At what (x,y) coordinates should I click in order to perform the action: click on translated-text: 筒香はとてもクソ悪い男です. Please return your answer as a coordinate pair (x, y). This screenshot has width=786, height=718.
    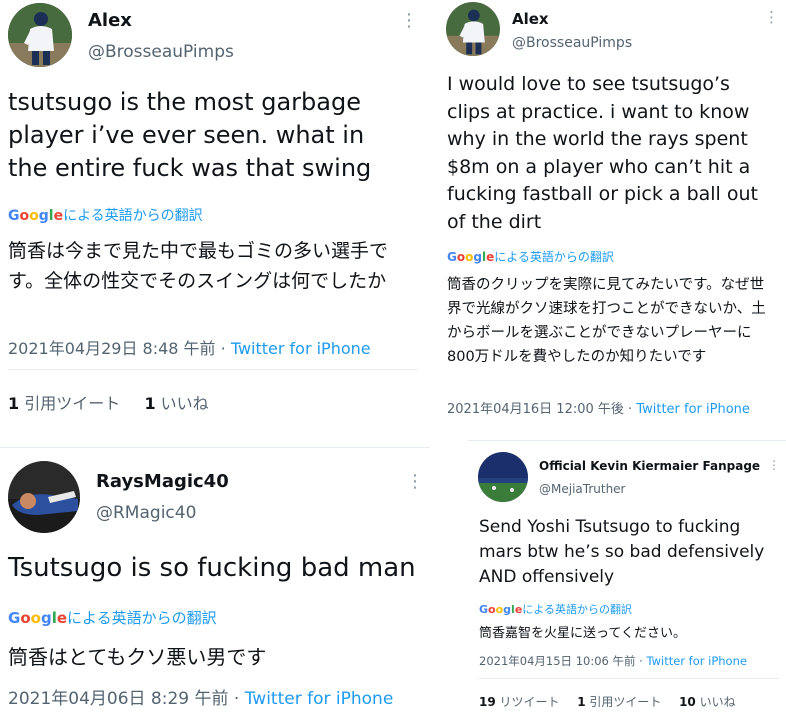
    Looking at the image, I should click on (137, 657).